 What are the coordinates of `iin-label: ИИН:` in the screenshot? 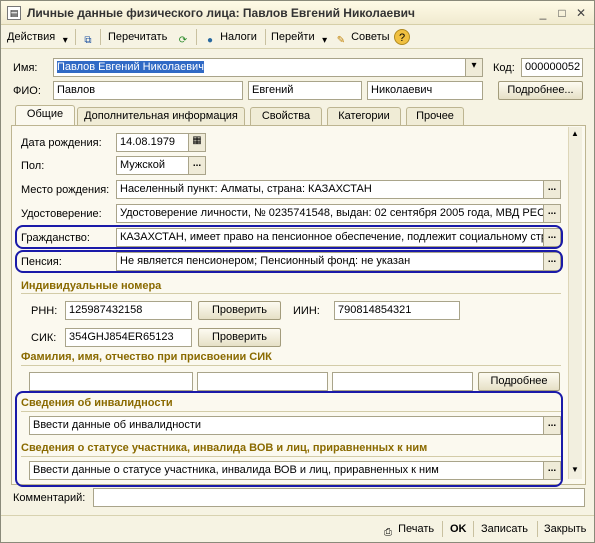 It's located at (306, 311).